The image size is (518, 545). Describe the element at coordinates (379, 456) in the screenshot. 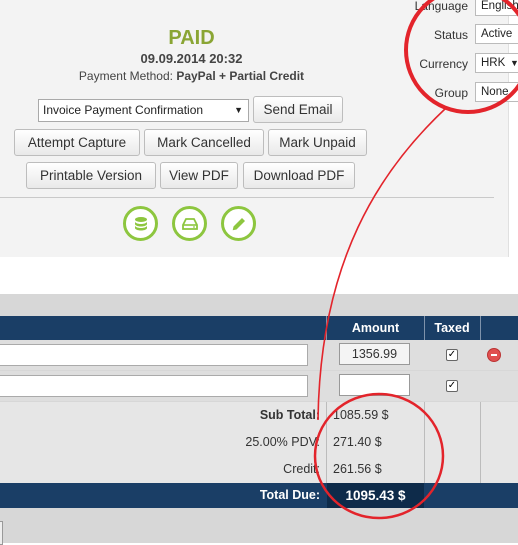

I see `annotation-circle-totals` at that location.